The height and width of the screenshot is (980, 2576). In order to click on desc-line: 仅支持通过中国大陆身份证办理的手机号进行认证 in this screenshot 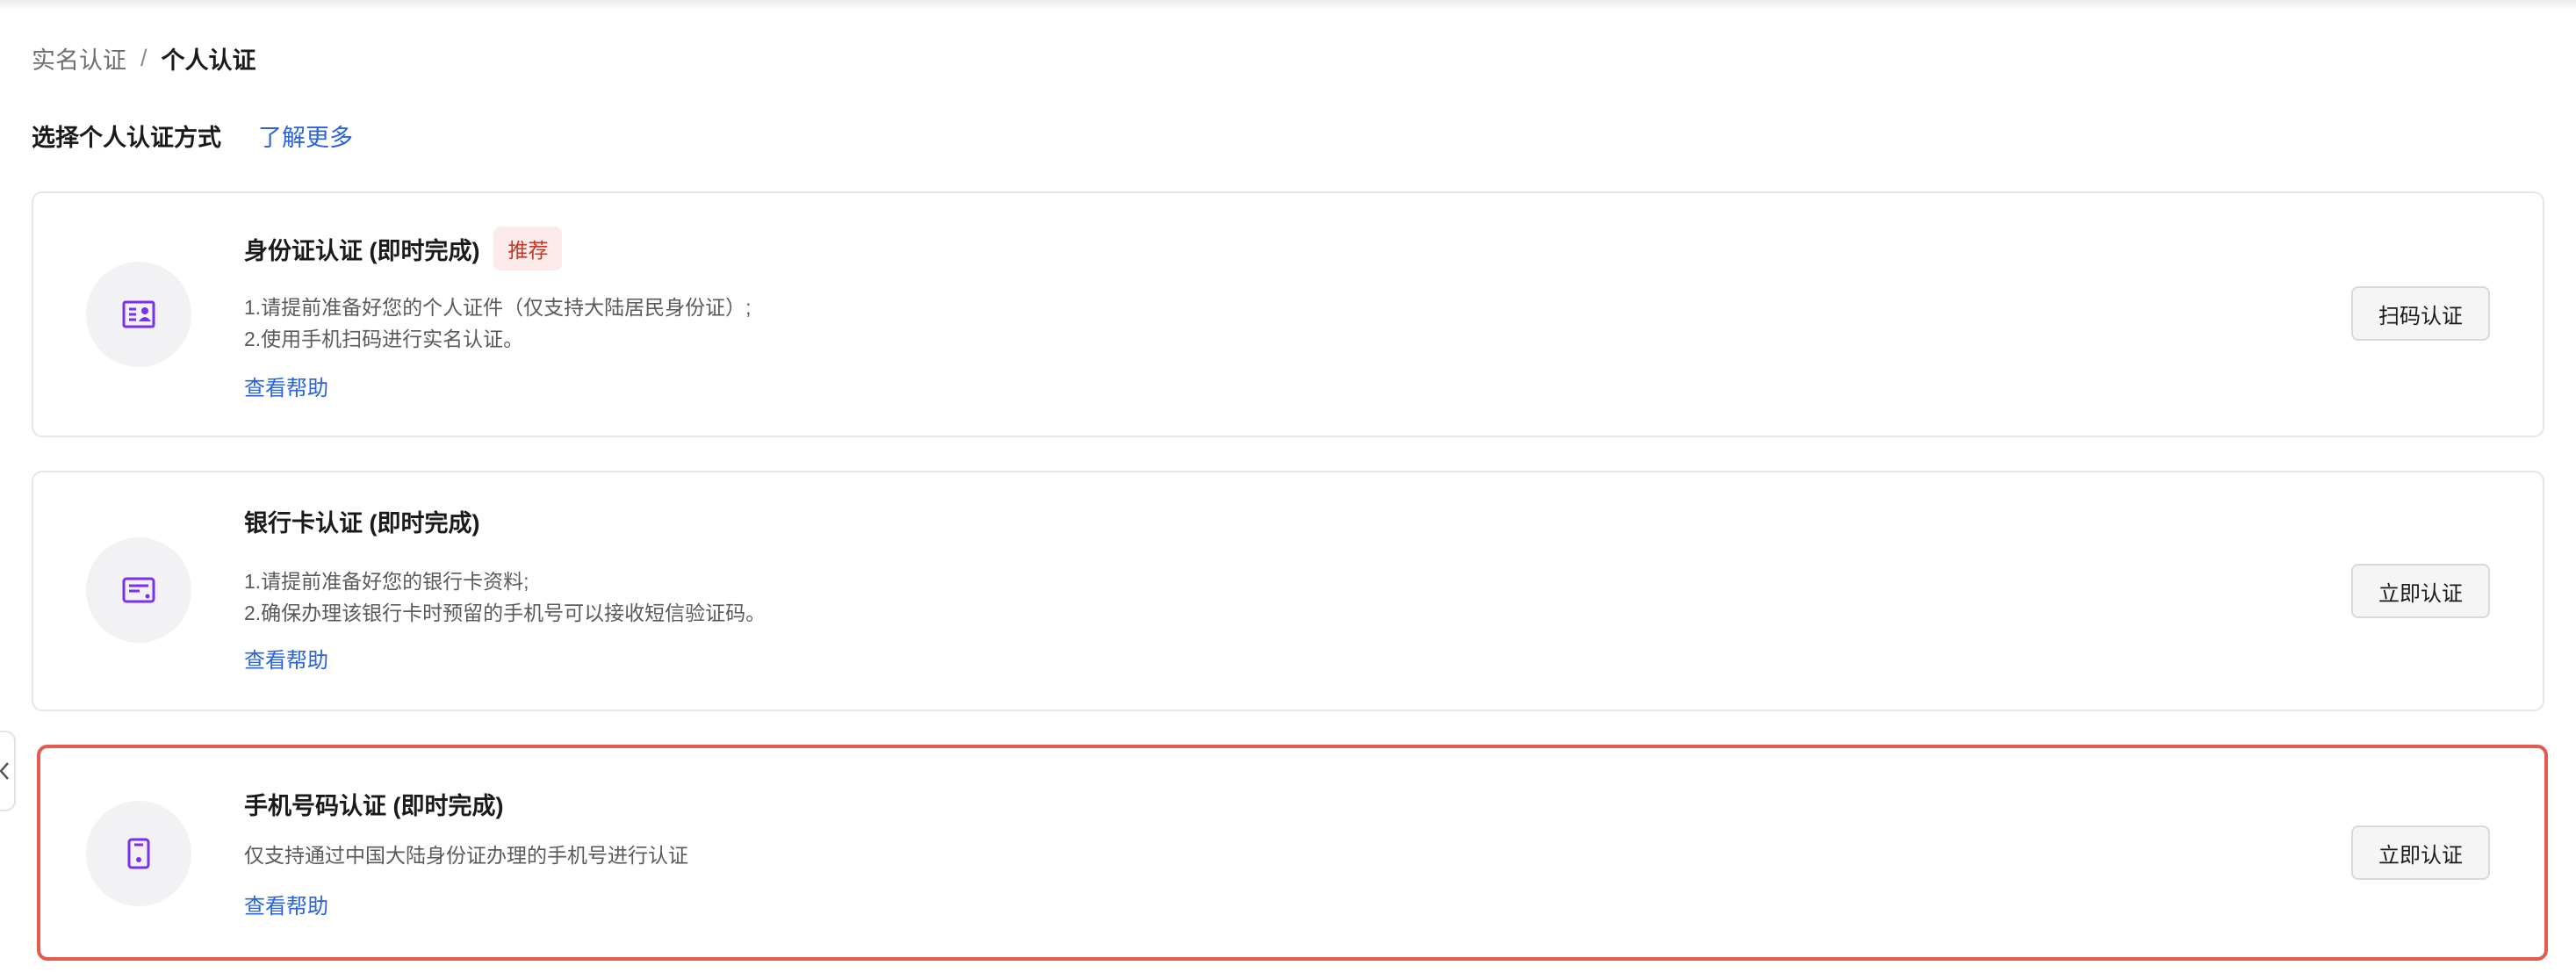, I will do `click(466, 855)`.